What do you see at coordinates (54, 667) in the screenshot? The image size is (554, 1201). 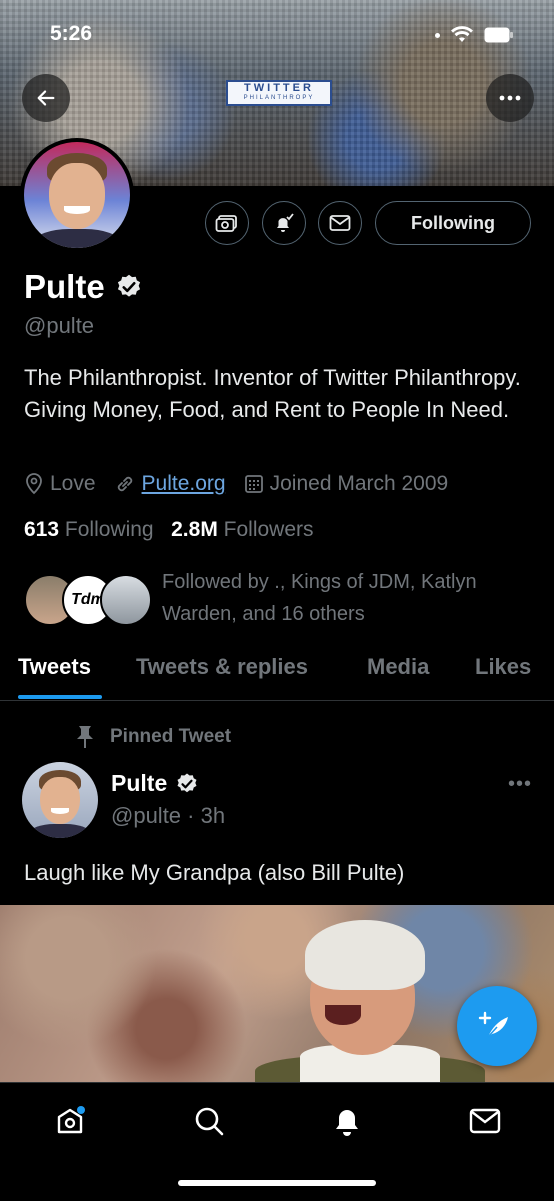 I see `tab-tweets: Tweets` at bounding box center [54, 667].